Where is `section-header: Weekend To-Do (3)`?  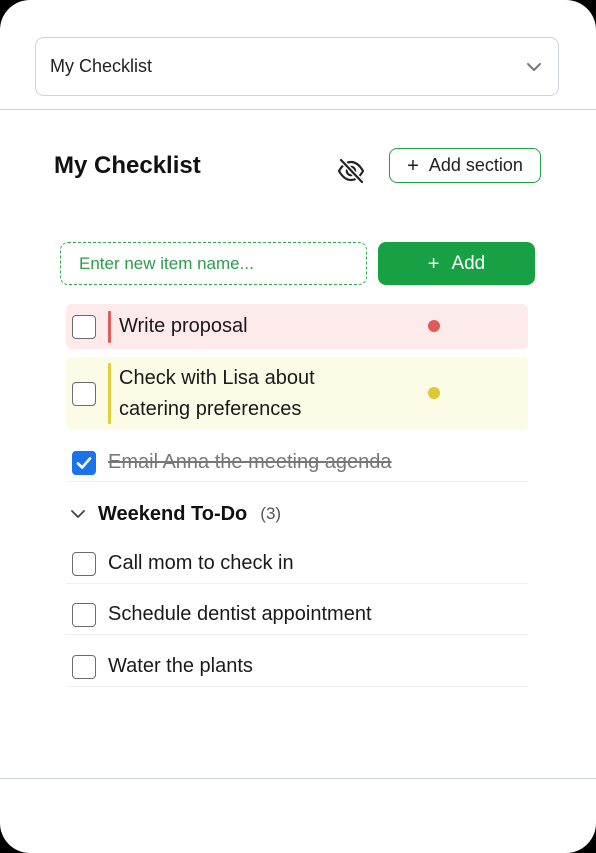 section-header: Weekend To-Do (3) is located at coordinates (174, 514).